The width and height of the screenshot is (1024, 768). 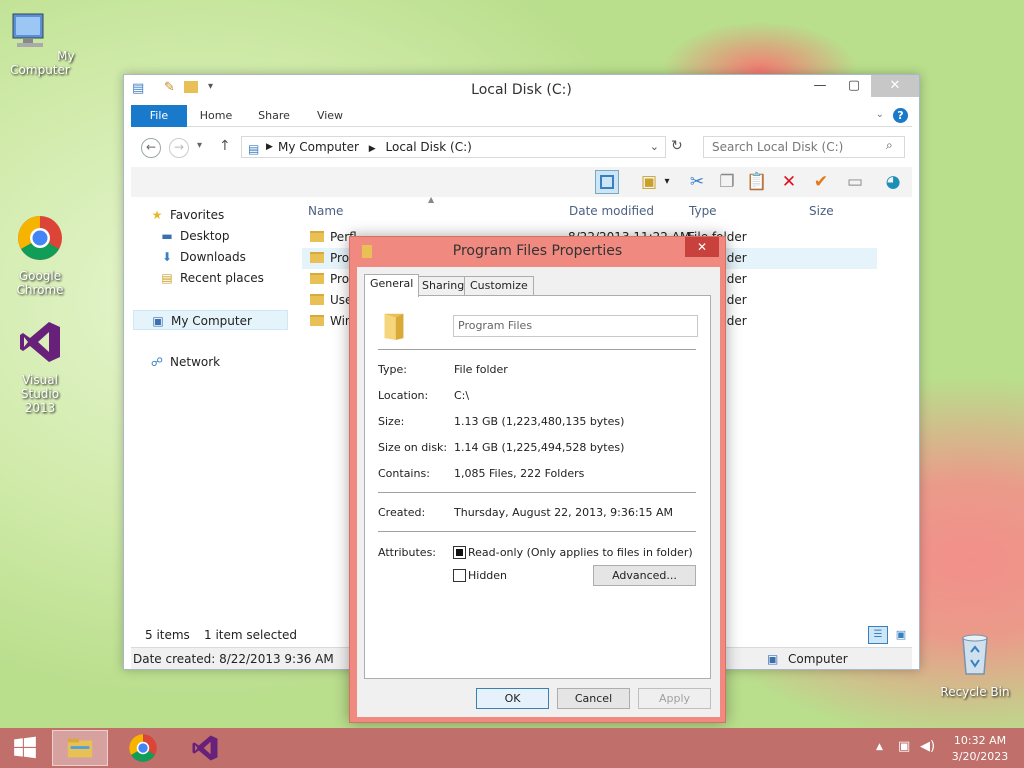 What do you see at coordinates (904, 746) in the screenshot?
I see `network-tray-icon: ▣` at bounding box center [904, 746].